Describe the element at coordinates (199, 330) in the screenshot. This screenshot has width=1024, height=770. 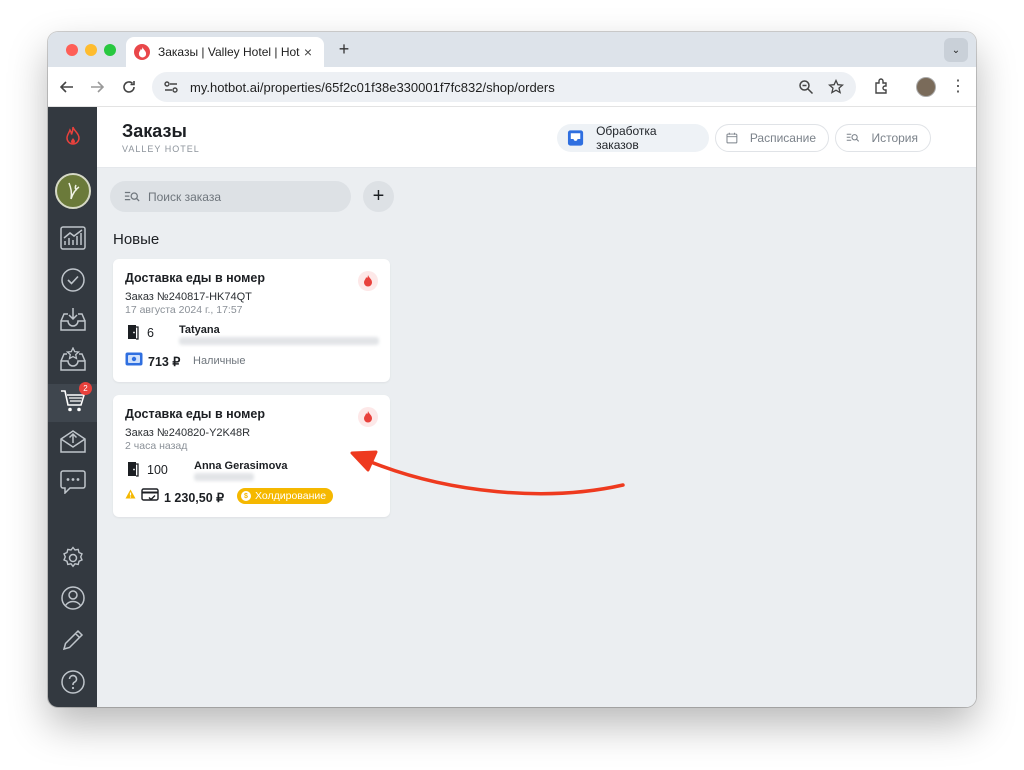
I see `guest-name: Tatyana` at that location.